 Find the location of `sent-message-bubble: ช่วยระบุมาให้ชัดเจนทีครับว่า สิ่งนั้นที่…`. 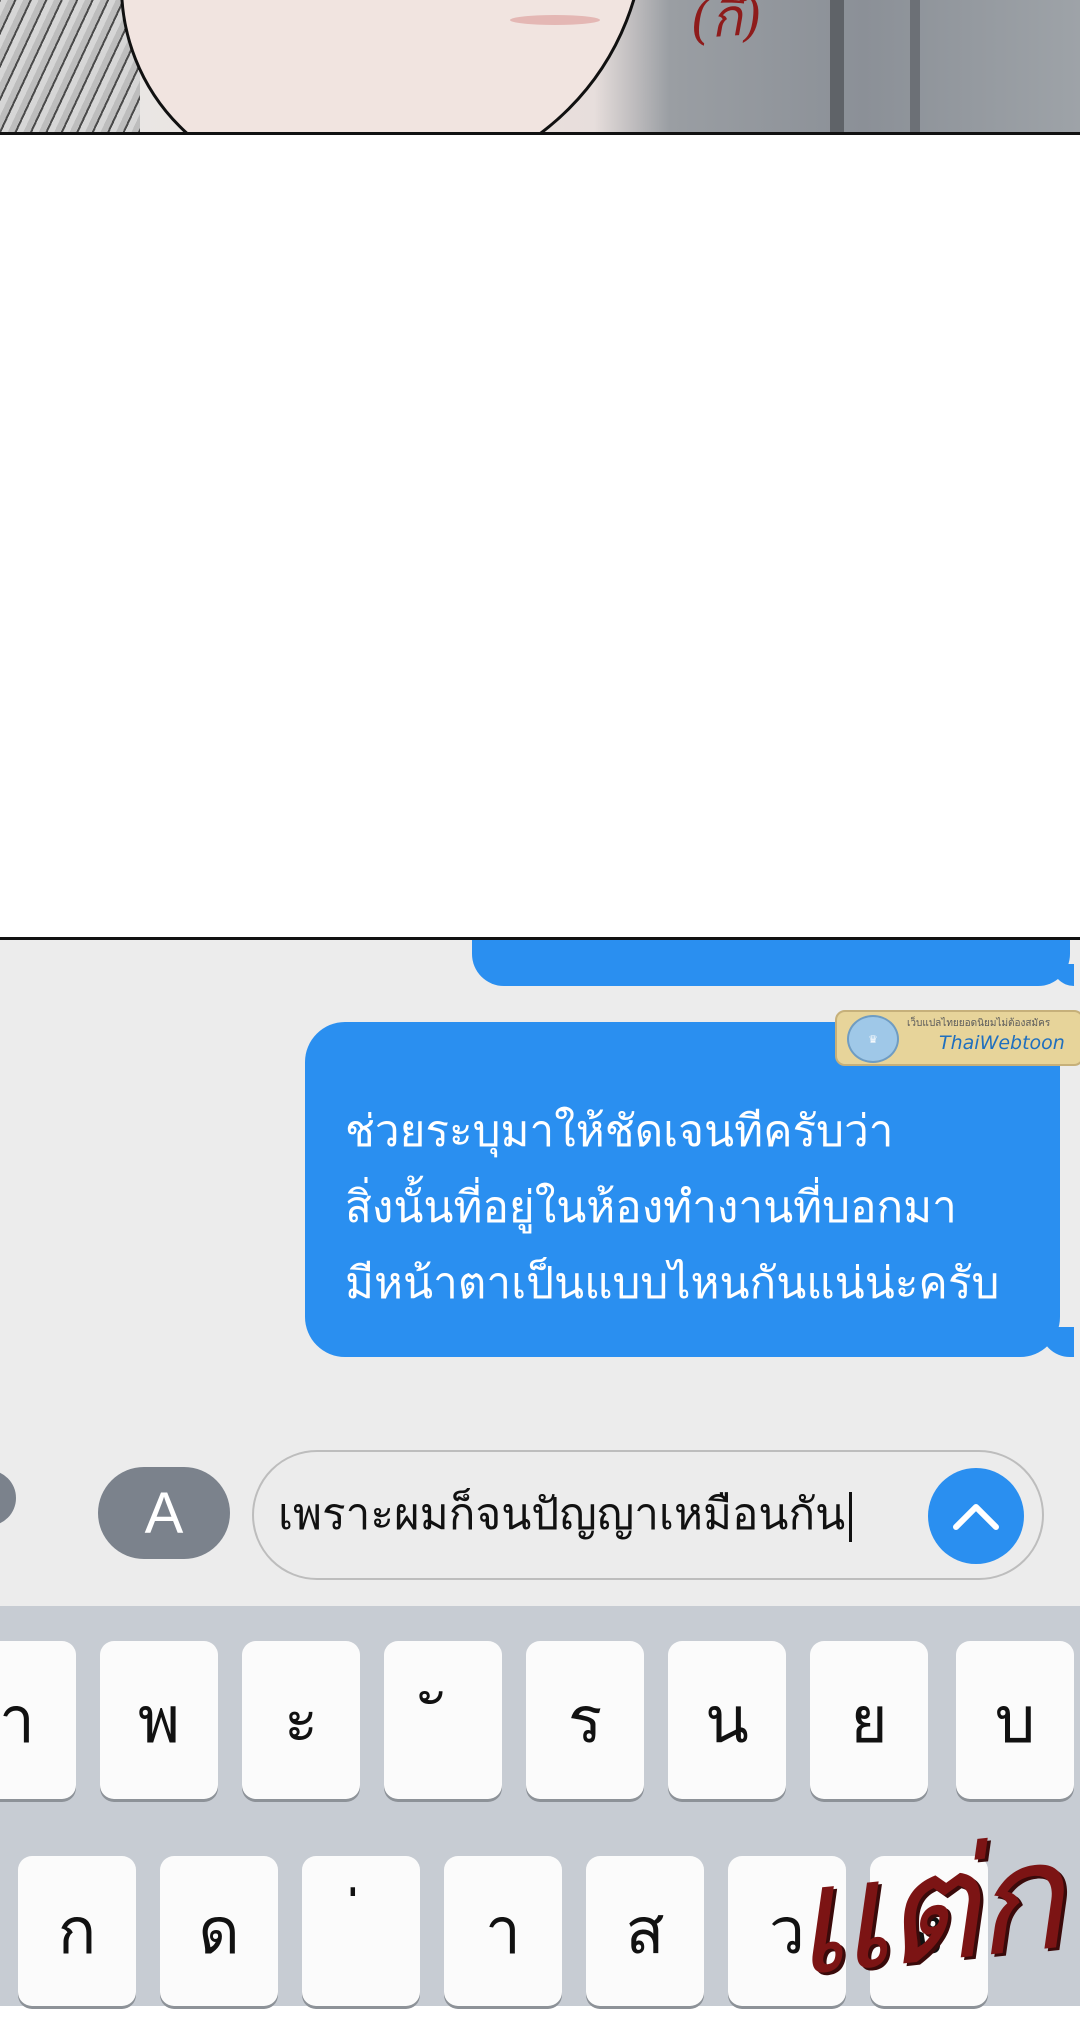

sent-message-bubble: ช่วยระบุมาให้ชัดเจนทีครับว่า สิ่งนั้นที่… is located at coordinates (689, 1189).